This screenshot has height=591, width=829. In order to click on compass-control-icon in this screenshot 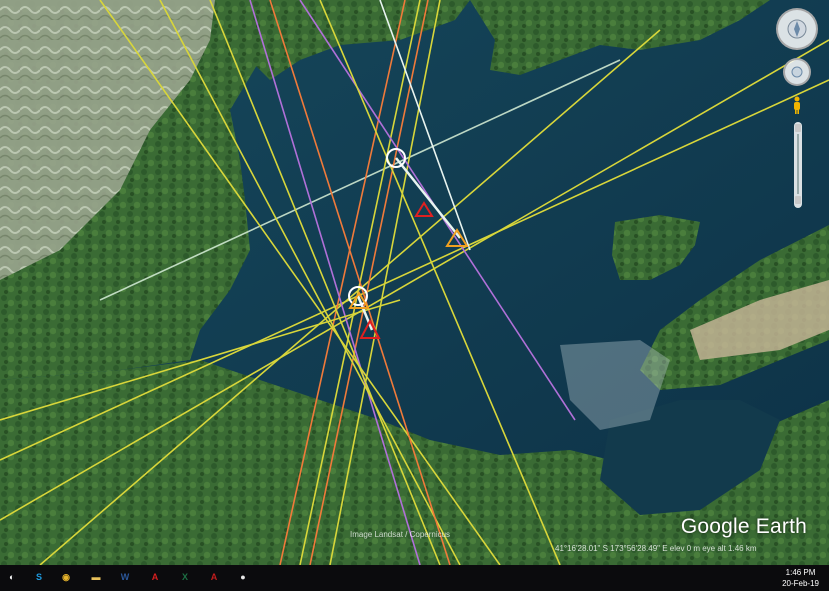, I will do `click(797, 29)`.